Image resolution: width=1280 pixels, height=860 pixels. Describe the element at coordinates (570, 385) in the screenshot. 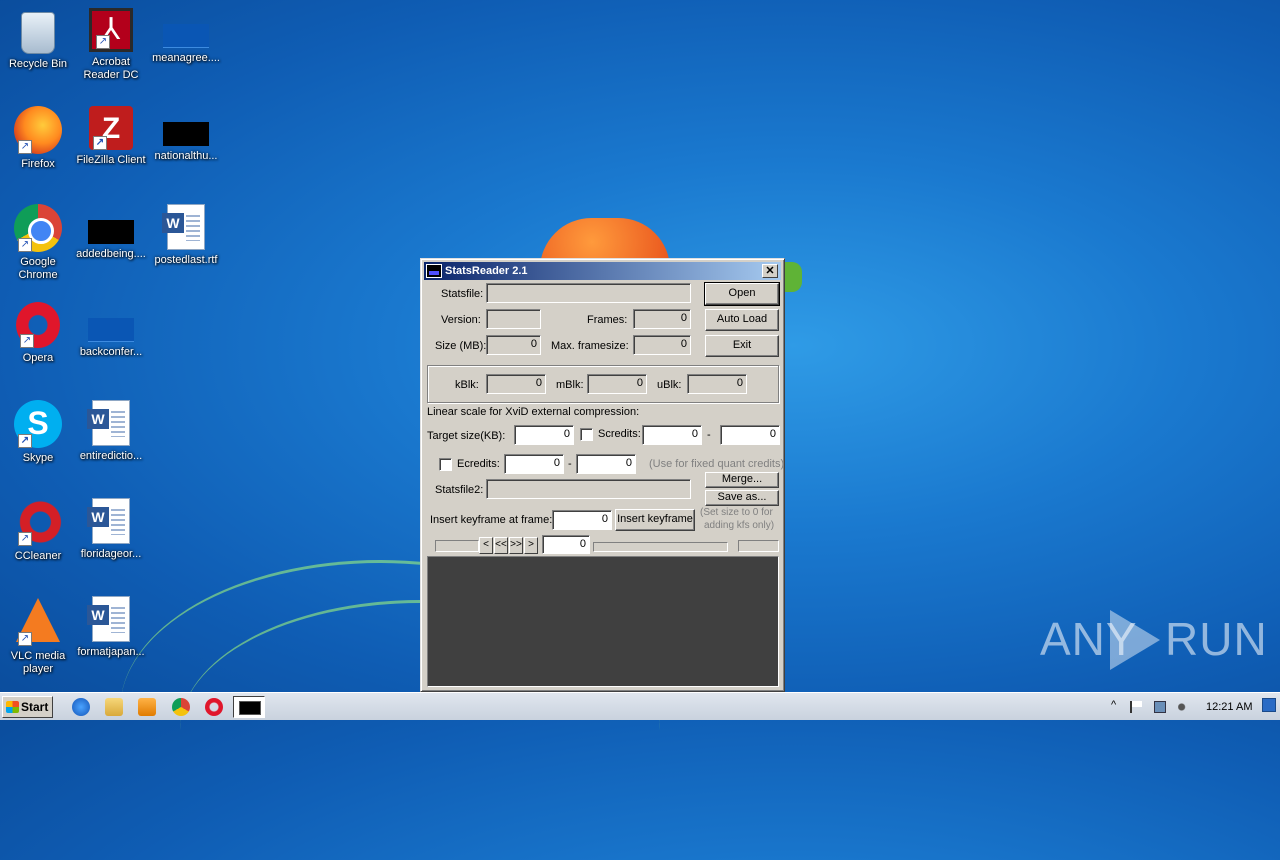

I see `mblk-label: mBlk:` at that location.